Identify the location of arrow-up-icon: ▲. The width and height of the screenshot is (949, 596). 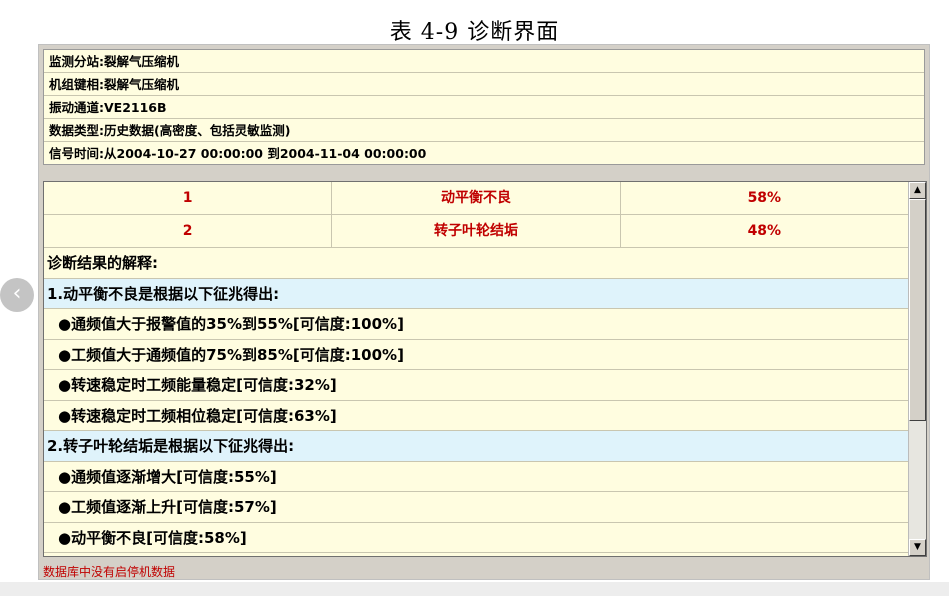
(917, 190).